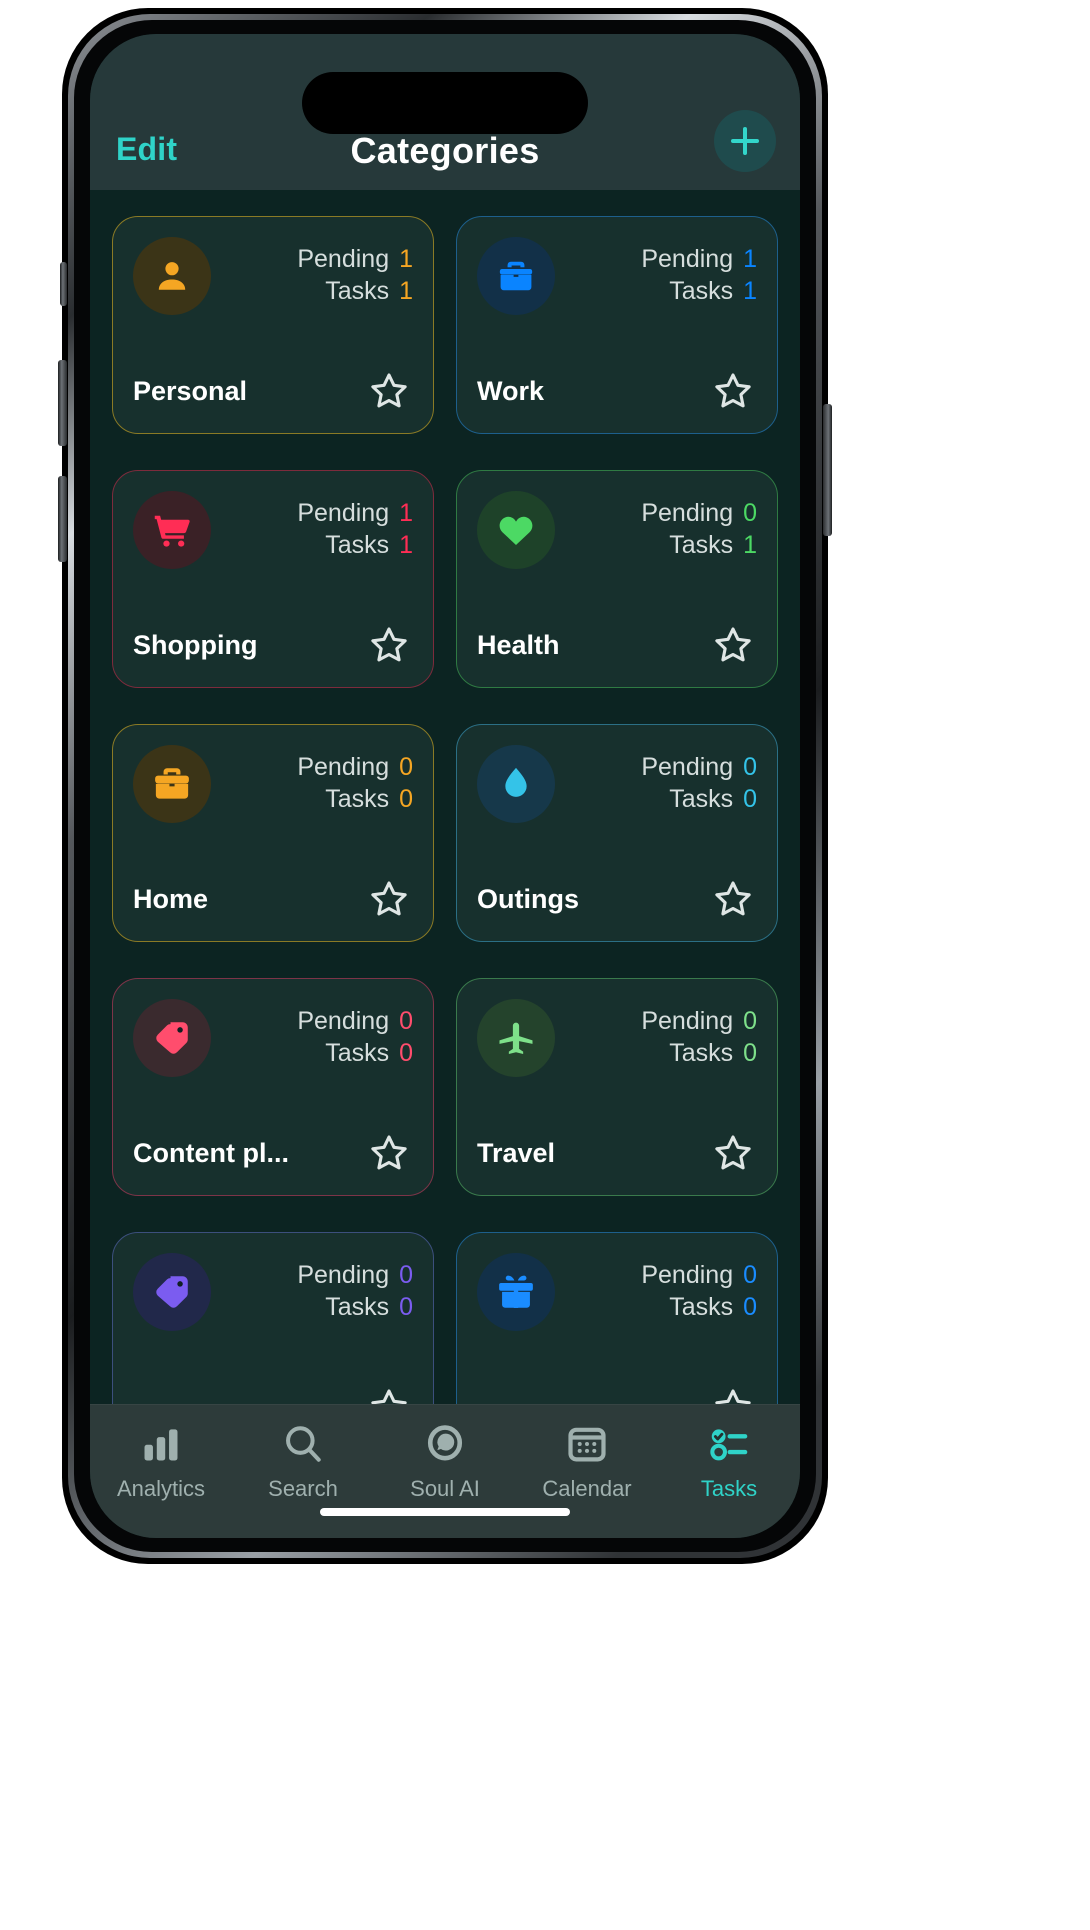 The width and height of the screenshot is (1090, 1930). What do you see at coordinates (516, 784) in the screenshot?
I see `droplet-icon` at bounding box center [516, 784].